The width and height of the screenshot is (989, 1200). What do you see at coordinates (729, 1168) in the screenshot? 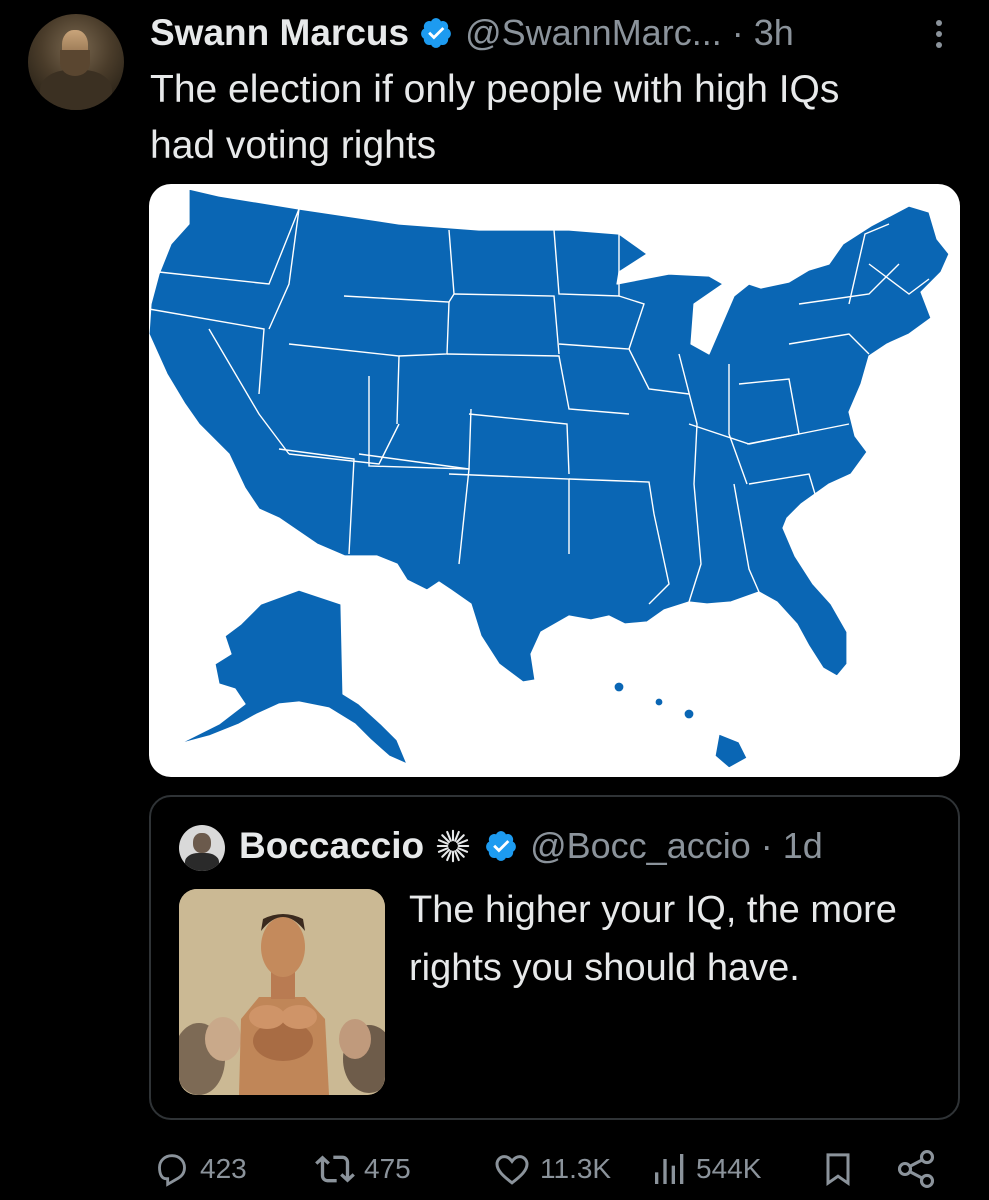
I see `views-count: 544K` at bounding box center [729, 1168].